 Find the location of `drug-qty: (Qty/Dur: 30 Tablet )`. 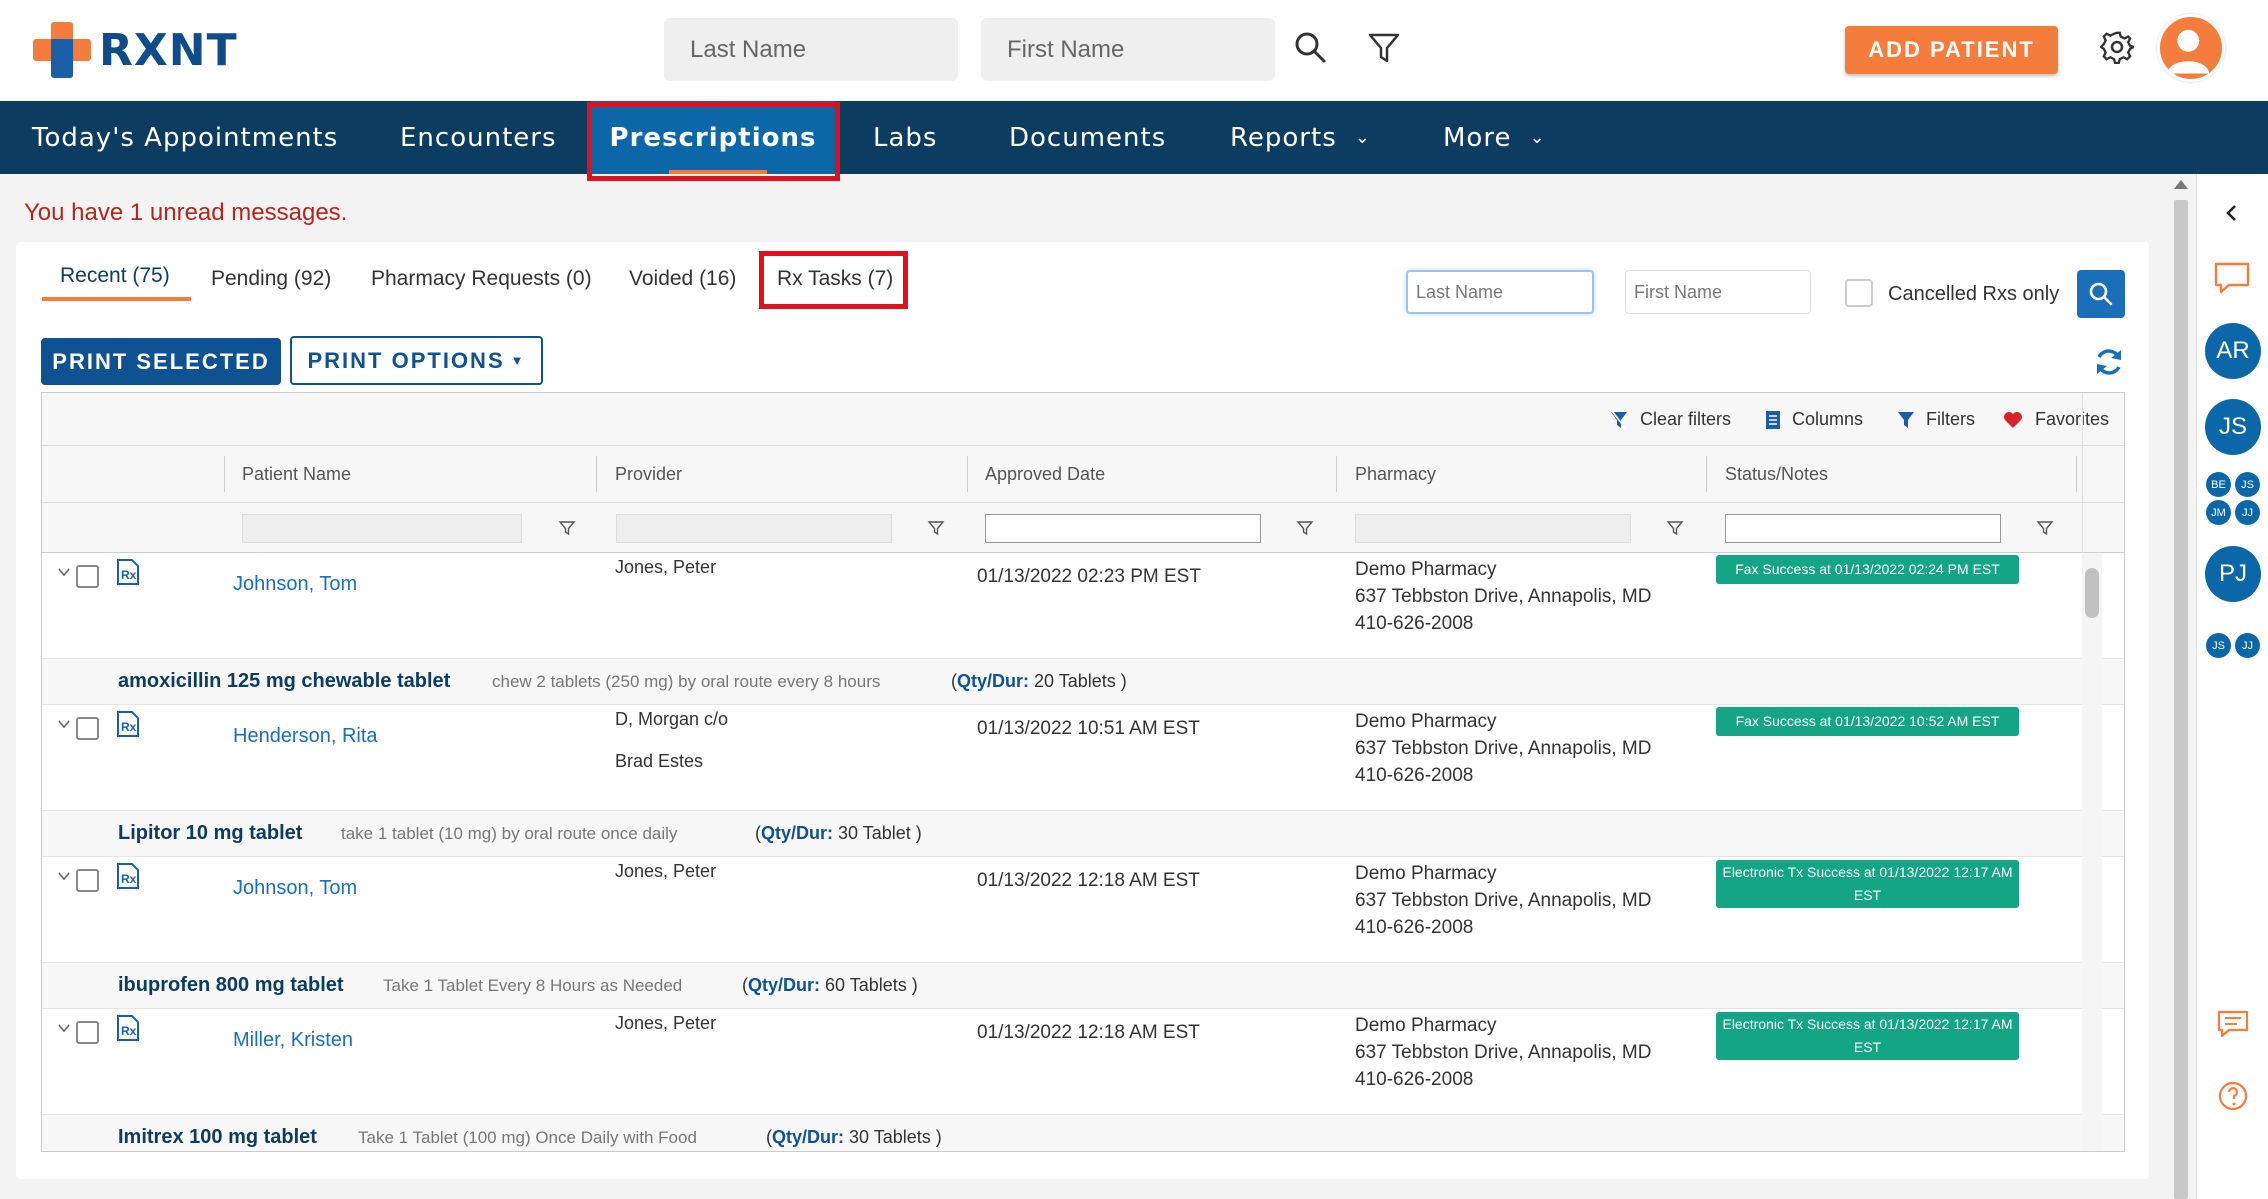

drug-qty: (Qty/Dur: 30 Tablet ) is located at coordinates (838, 833).